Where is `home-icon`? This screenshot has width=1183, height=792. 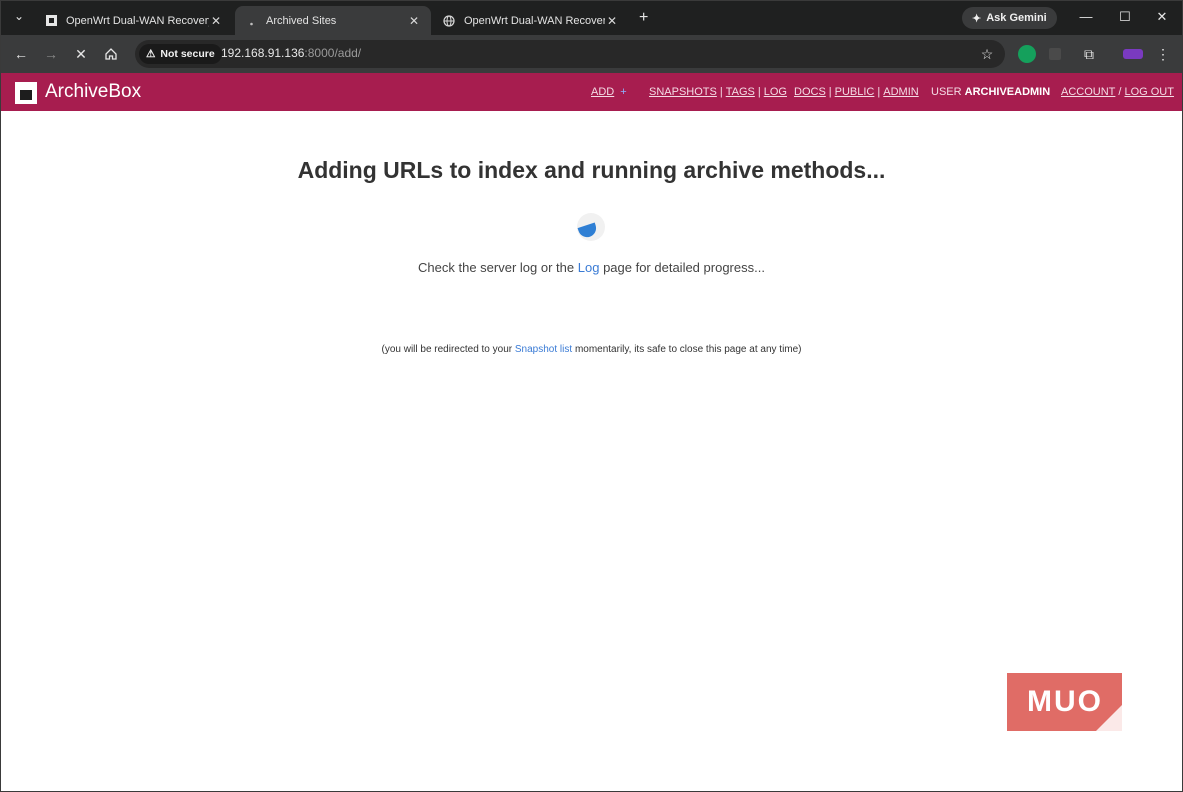
home-icon is located at coordinates (111, 54).